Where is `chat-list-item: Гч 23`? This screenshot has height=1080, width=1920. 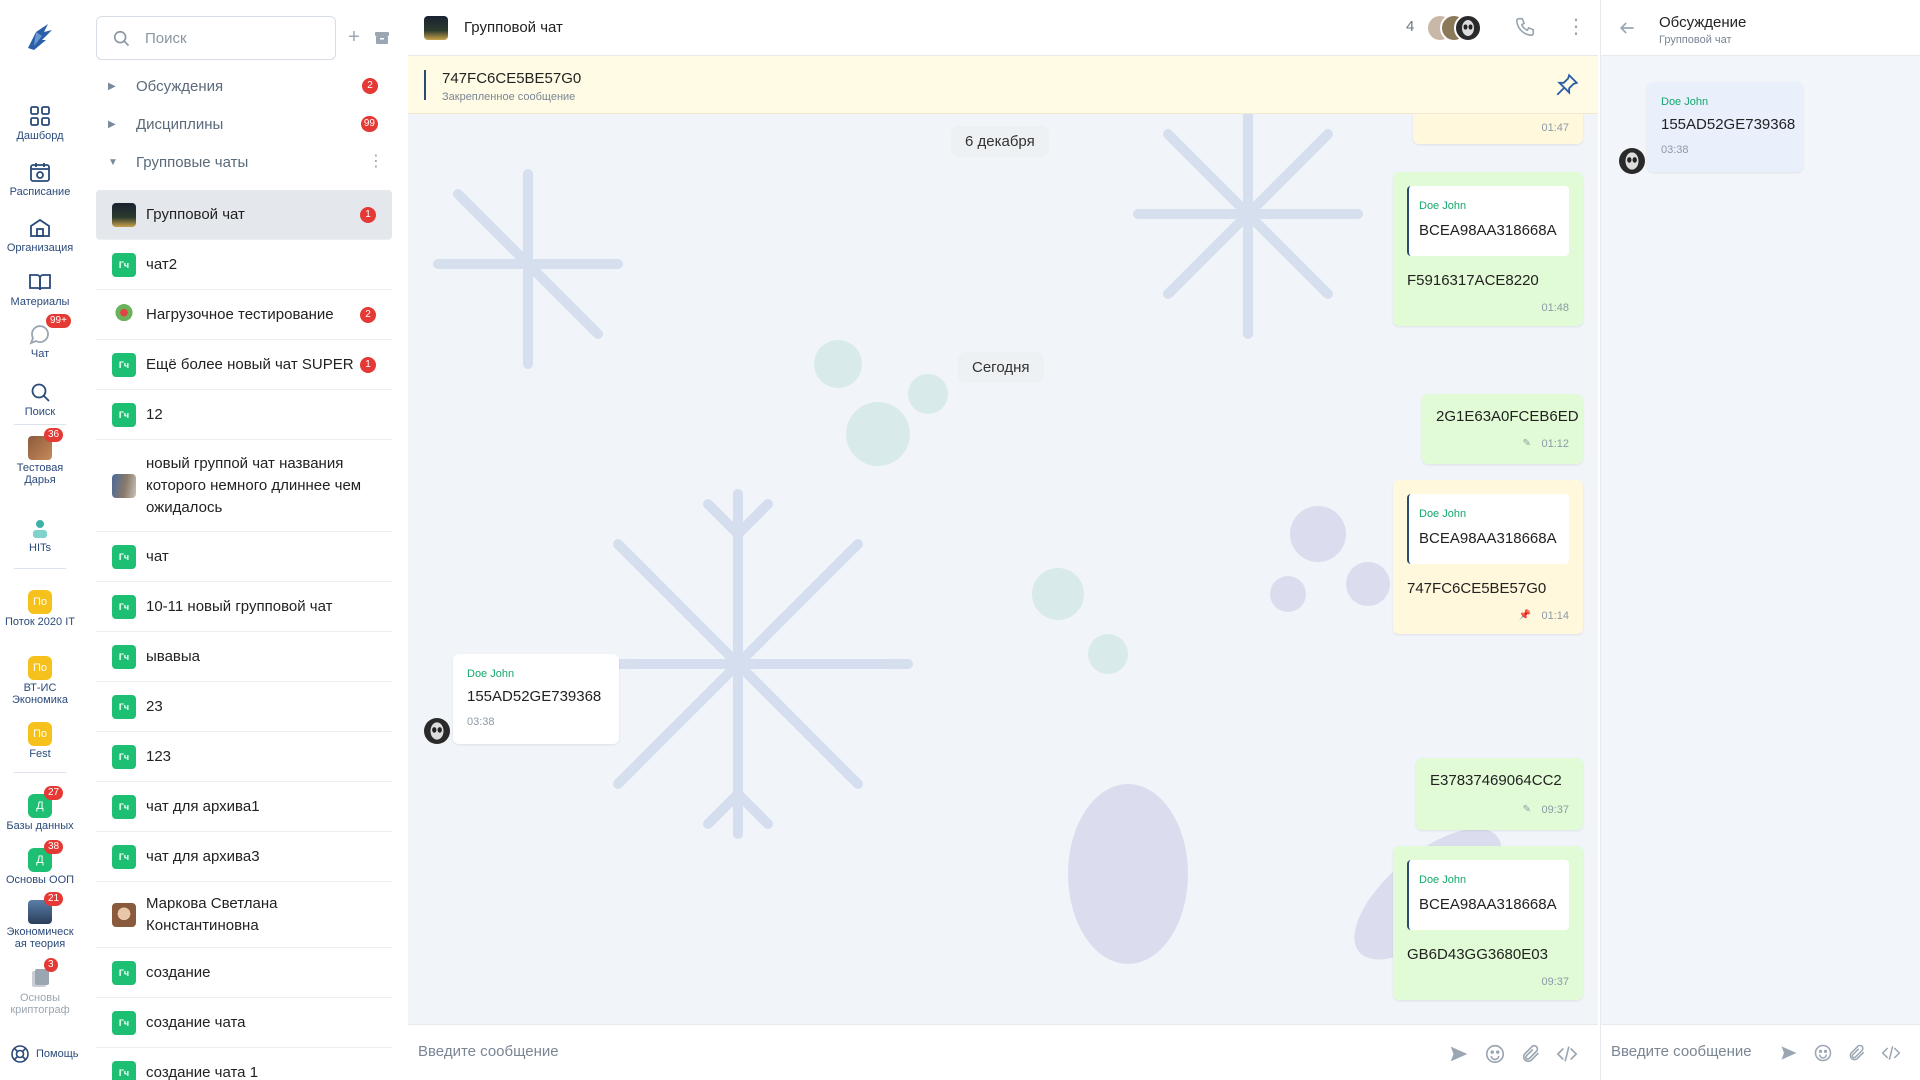
chat-list-item: Гч 23 is located at coordinates (244, 707).